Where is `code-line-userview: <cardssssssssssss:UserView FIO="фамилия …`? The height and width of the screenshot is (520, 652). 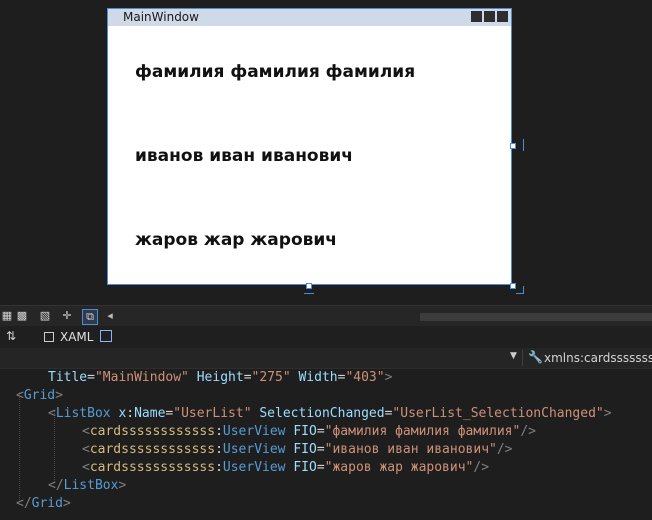 code-line-userview: <cardssssssssssss:UserView FIO="фамилия … is located at coordinates (309, 431).